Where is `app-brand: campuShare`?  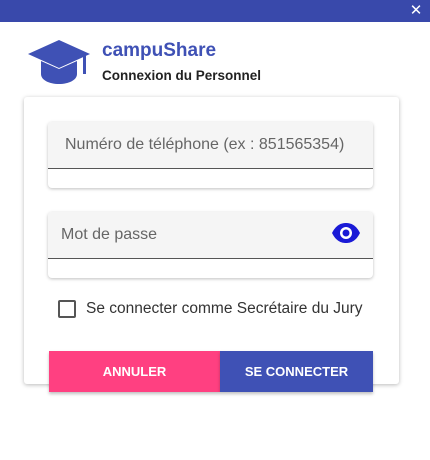 app-brand: campuShare is located at coordinates (159, 50).